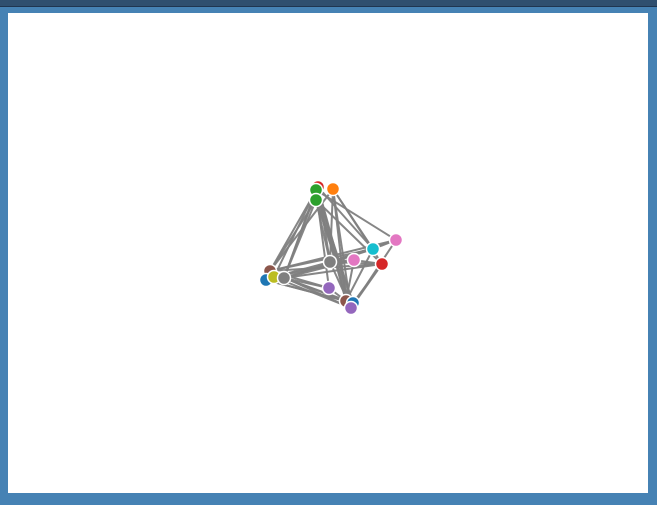 The image size is (657, 505). Describe the element at coordinates (328, 3) in the screenshot. I see `window-top-bar` at that location.